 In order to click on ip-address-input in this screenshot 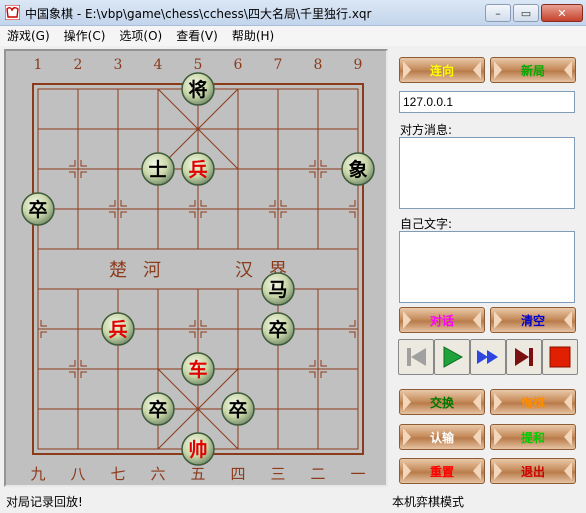, I will do `click(487, 102)`.